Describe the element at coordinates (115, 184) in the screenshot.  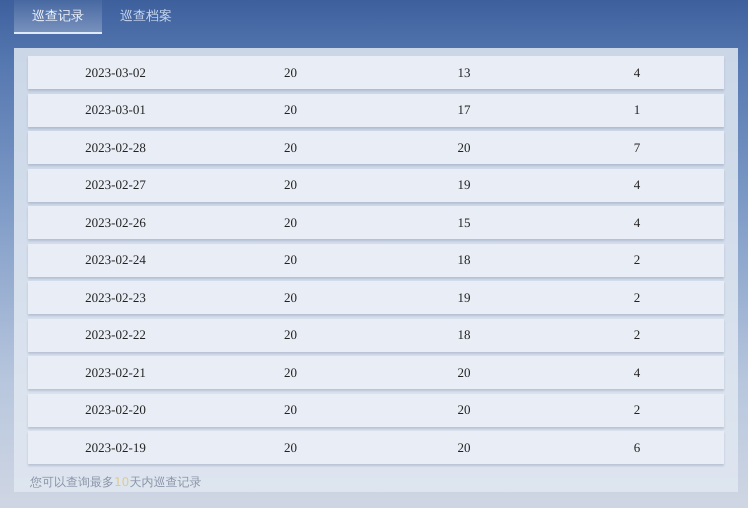
I see `table-cell: 2023-02-27` at that location.